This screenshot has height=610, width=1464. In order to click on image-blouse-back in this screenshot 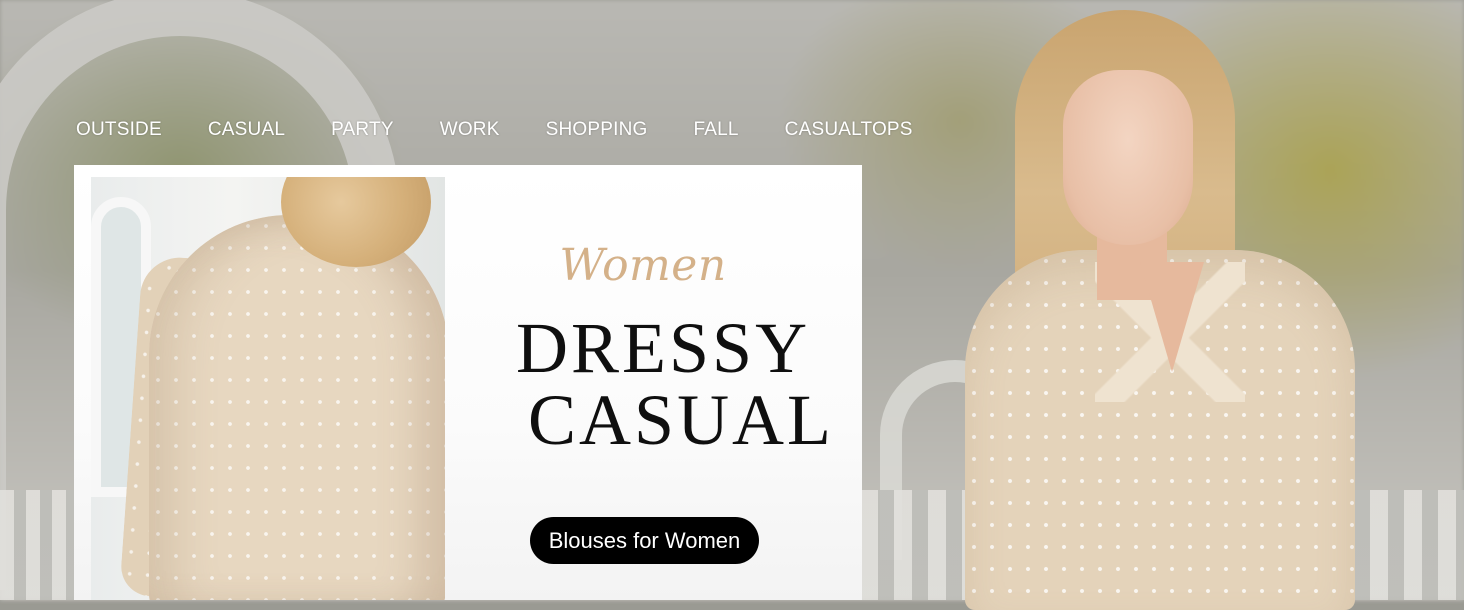, I will do `click(297, 407)`.